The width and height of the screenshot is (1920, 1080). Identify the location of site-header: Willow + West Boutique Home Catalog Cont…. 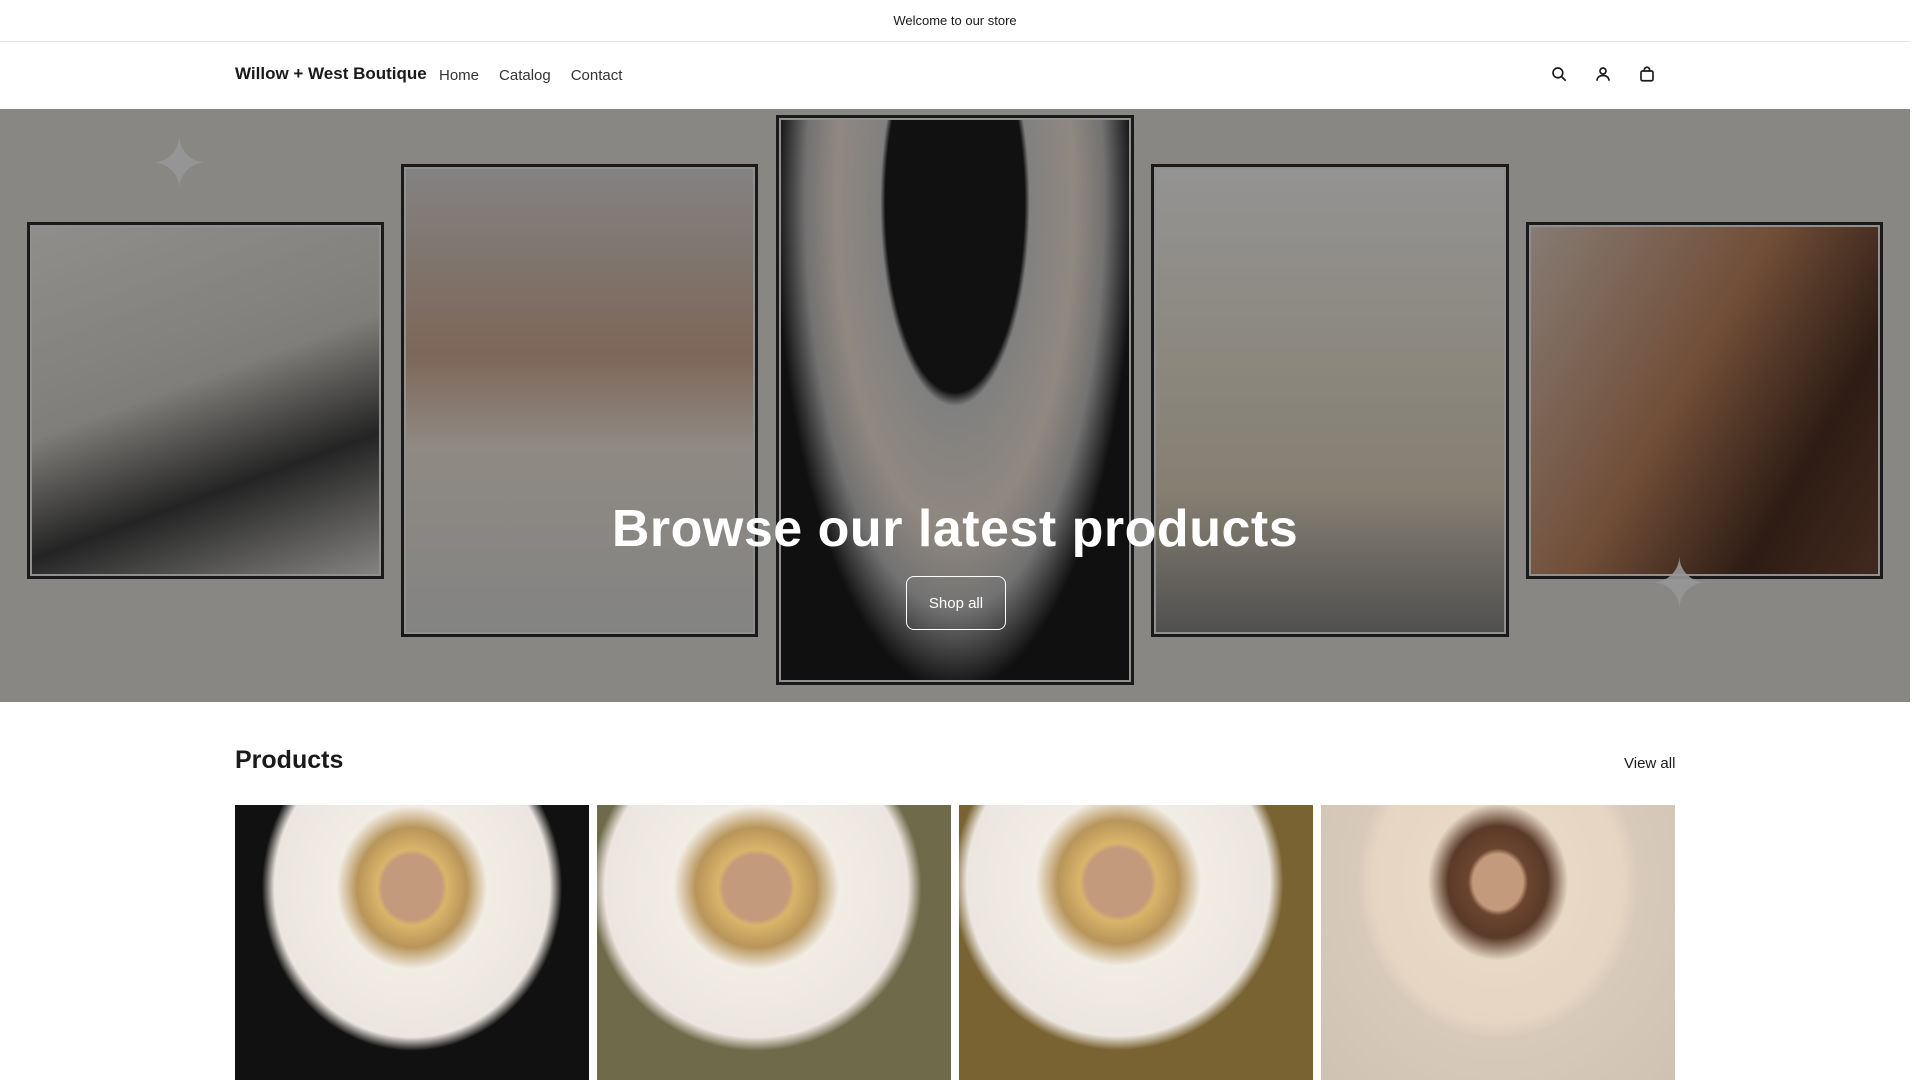
(955, 76).